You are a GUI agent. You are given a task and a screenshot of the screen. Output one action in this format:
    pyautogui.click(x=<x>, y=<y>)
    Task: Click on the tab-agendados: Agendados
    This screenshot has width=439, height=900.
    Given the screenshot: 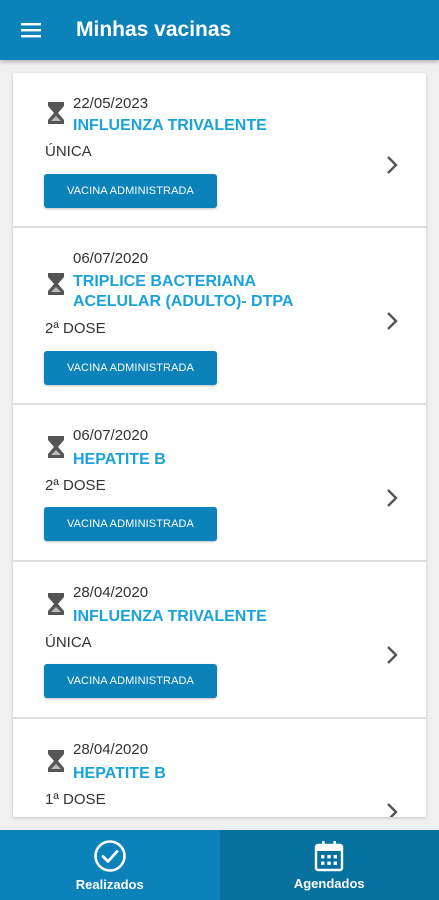 What is the action you would take?
    pyautogui.click(x=329, y=865)
    